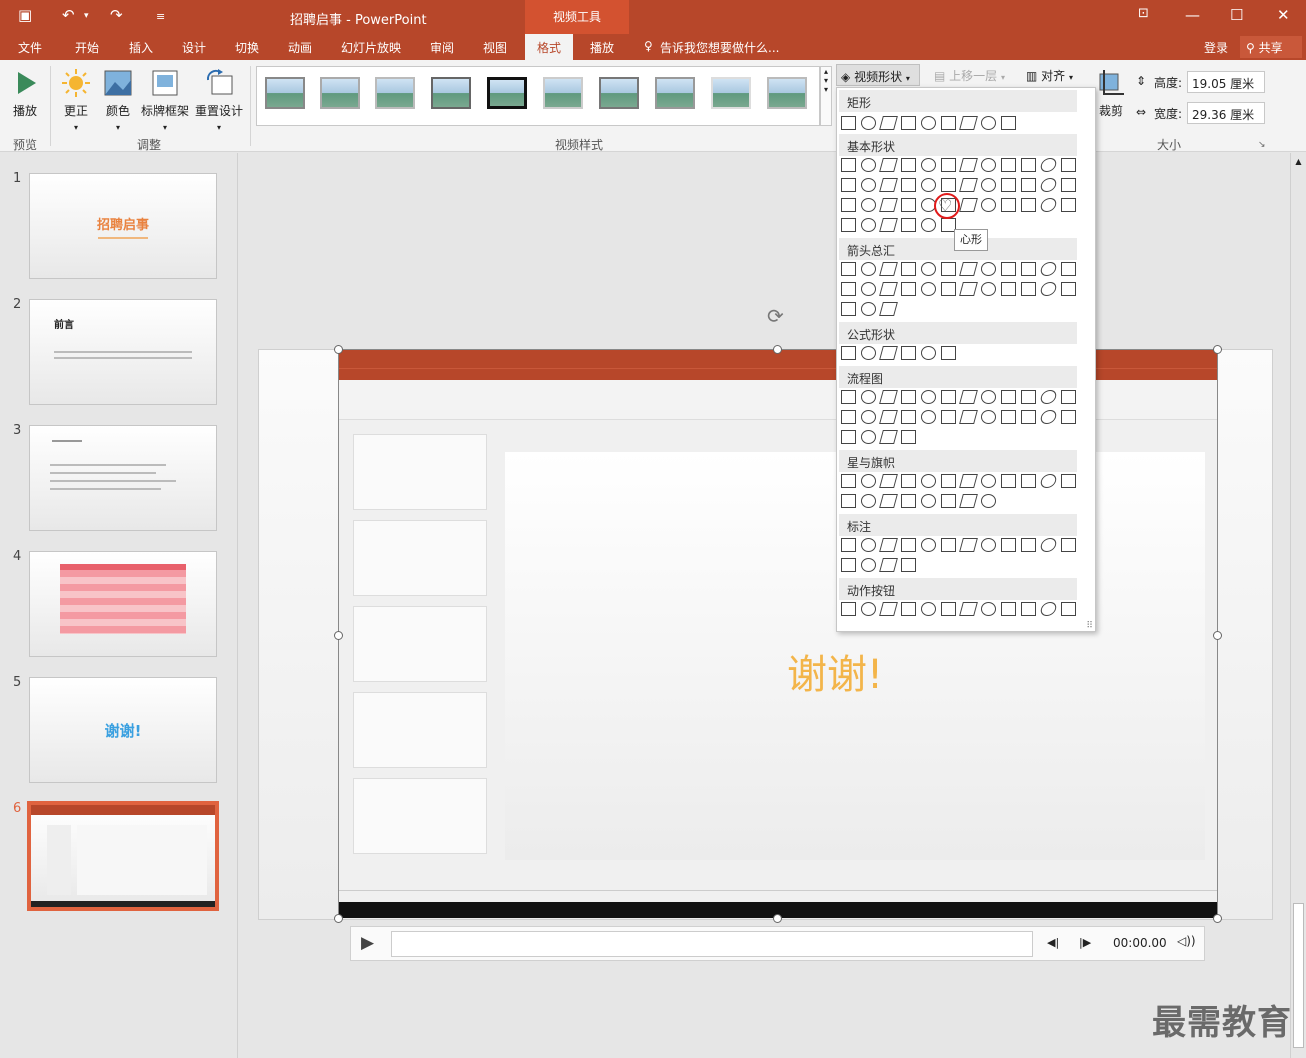  I want to click on tab-transitions: 切换, so click(247, 47).